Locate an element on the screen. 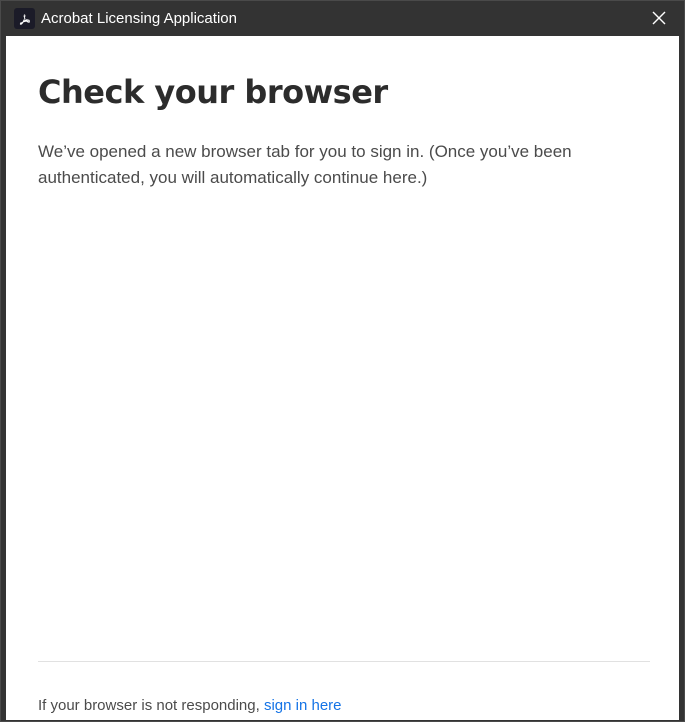 The height and width of the screenshot is (722, 685). footer-prompt: If your browser is not responding, is located at coordinates (149, 705).